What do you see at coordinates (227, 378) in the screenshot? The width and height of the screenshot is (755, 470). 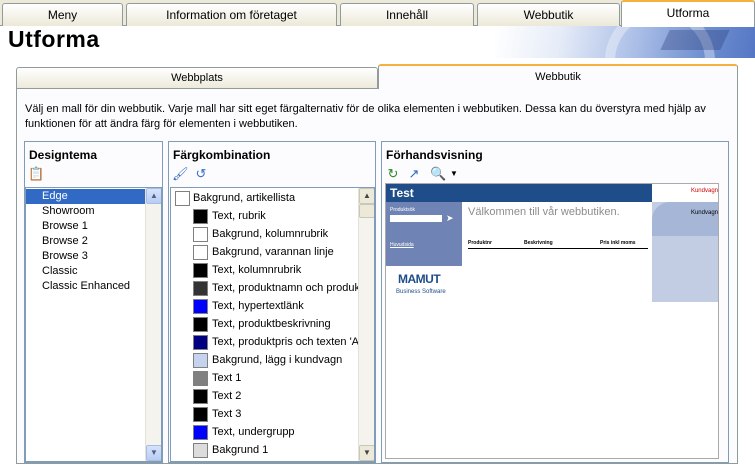 I see `color-item-label: Text 1` at bounding box center [227, 378].